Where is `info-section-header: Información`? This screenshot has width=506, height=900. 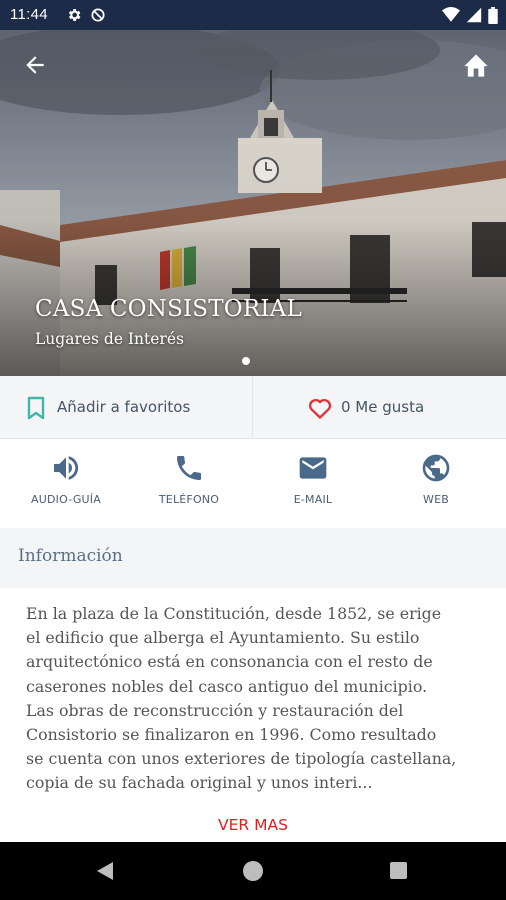
info-section-header: Información is located at coordinates (253, 558).